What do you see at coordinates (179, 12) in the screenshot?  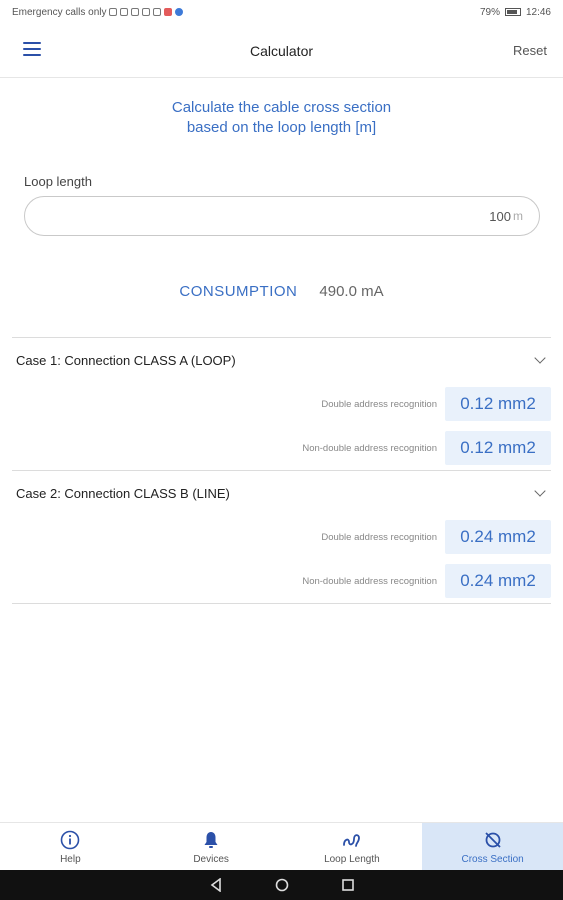 I see `sync-icon` at bounding box center [179, 12].